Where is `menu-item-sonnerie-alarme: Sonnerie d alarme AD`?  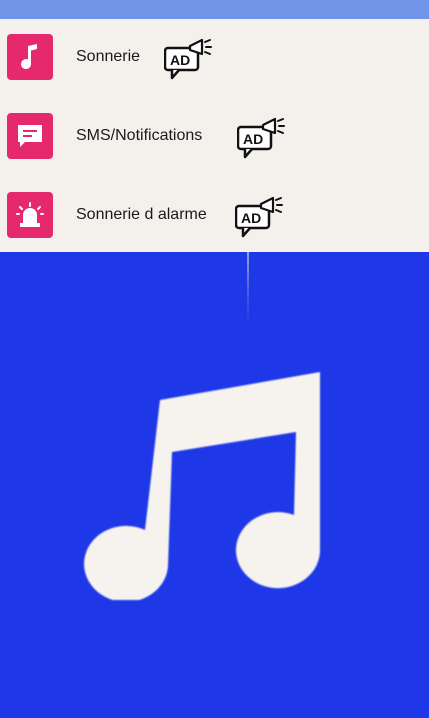
menu-item-sonnerie-alarme: Sonnerie d alarme AD is located at coordinates (214, 214).